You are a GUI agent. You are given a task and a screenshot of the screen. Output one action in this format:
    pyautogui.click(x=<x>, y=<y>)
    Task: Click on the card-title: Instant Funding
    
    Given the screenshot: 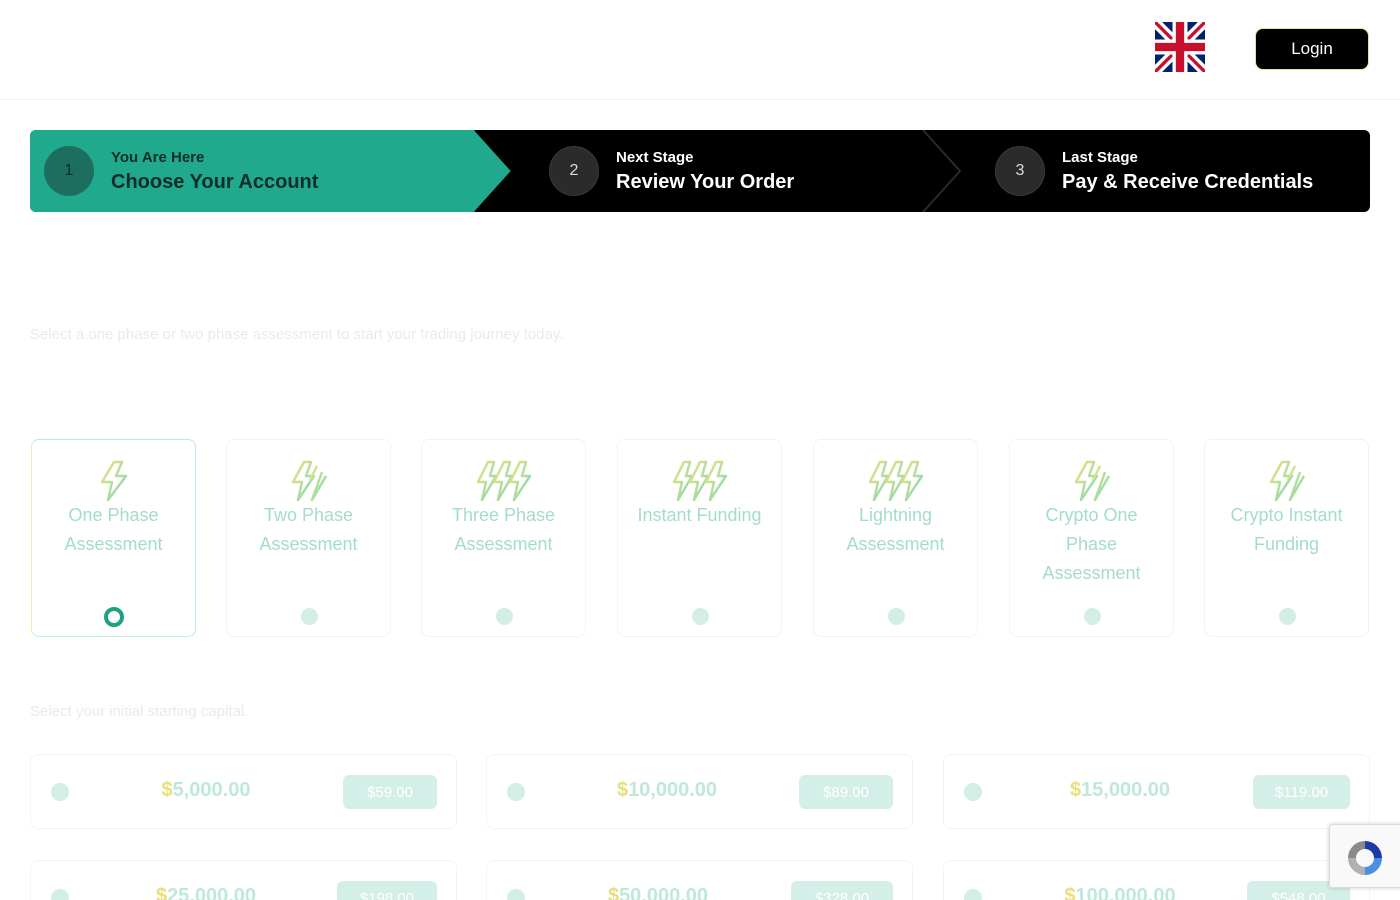 What is the action you would take?
    pyautogui.click(x=699, y=515)
    